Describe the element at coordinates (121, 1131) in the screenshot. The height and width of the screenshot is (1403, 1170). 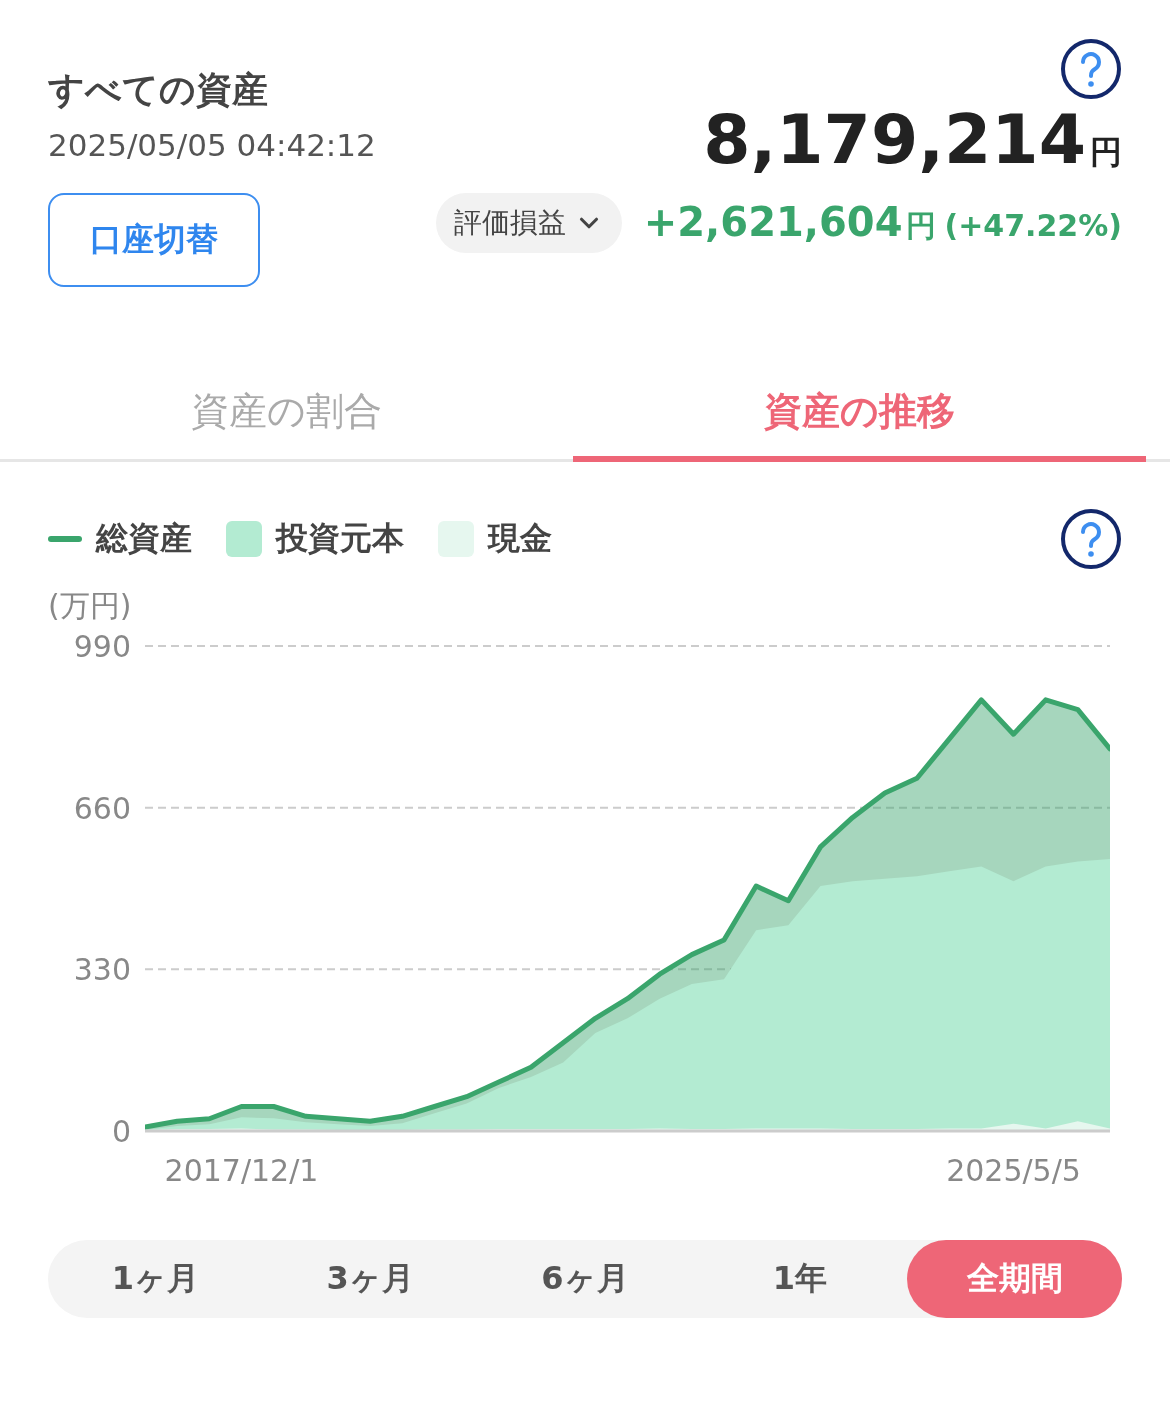
I see `y-tick-label: 0` at that location.